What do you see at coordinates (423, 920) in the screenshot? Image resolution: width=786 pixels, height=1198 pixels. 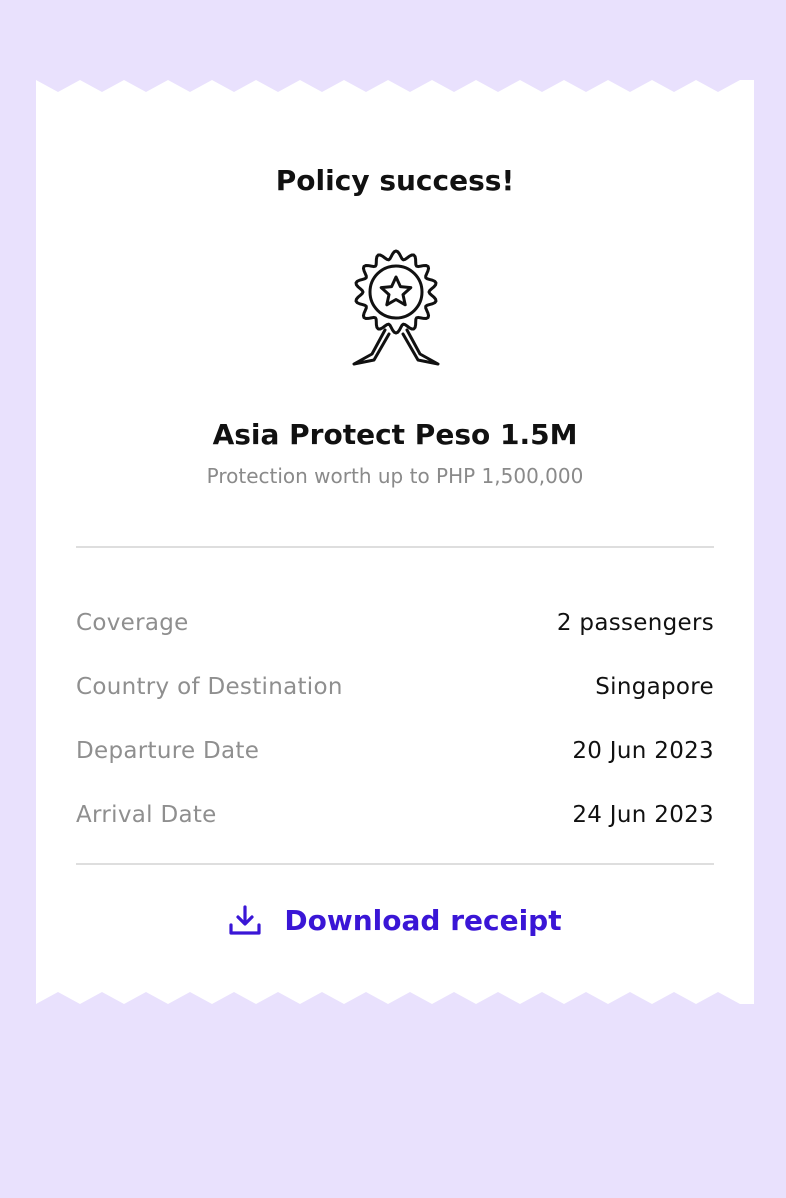 I see `download-receipt-label: Download receipt` at bounding box center [423, 920].